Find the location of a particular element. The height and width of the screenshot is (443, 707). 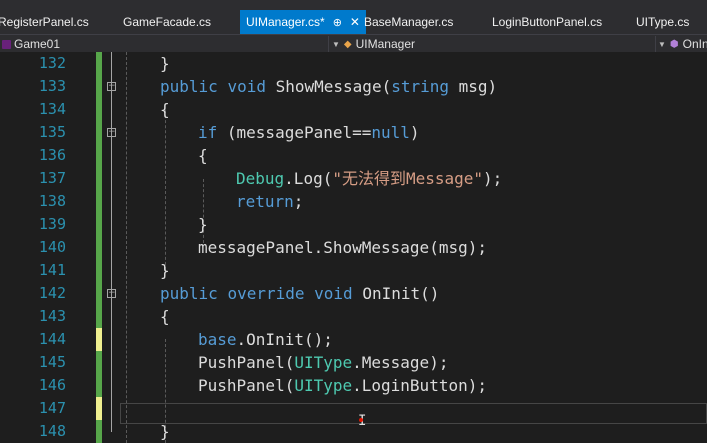

tab-label: LoginButtonPanel.cs is located at coordinates (547, 22).